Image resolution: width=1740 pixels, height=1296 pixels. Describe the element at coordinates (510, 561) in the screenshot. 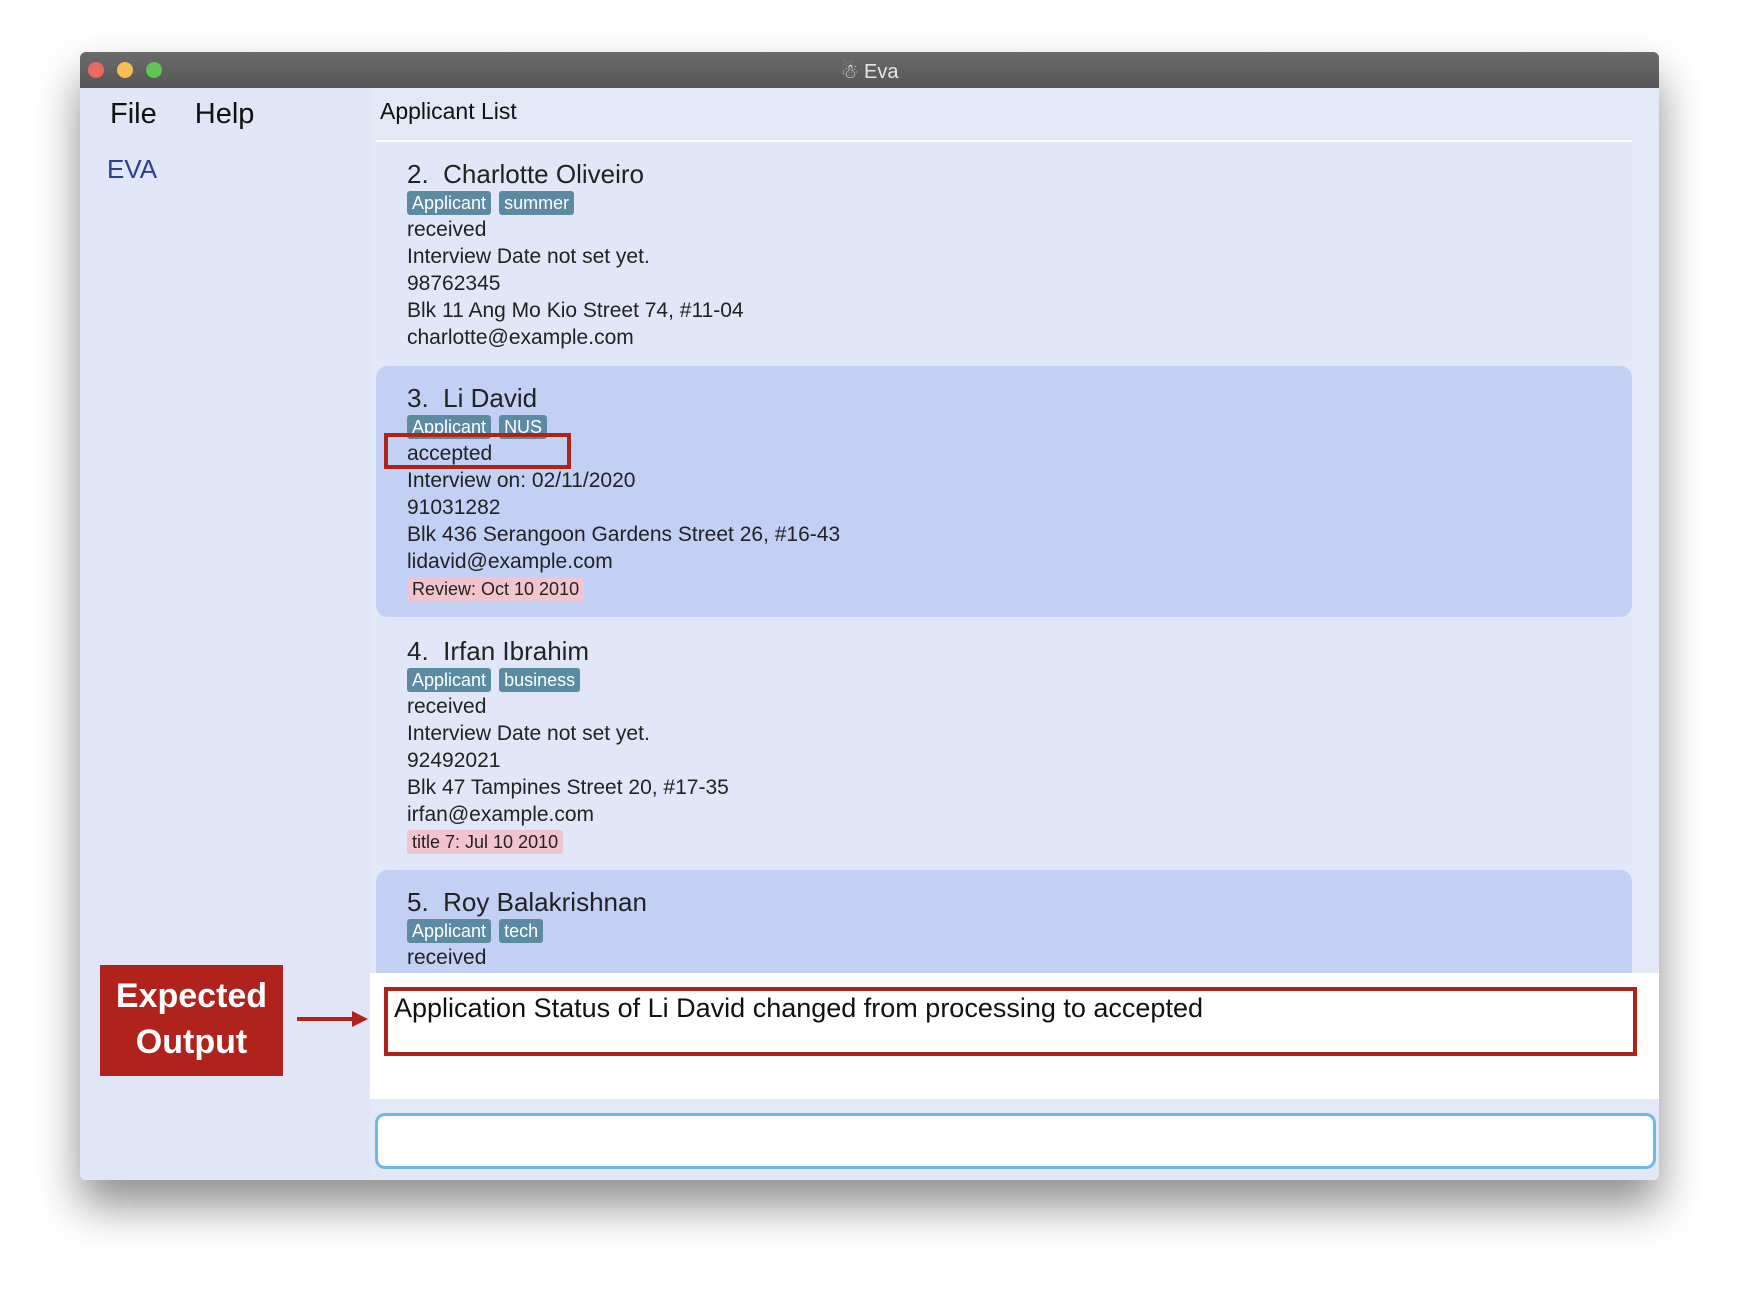

I see `applicant-email: lidavid@example.com` at that location.